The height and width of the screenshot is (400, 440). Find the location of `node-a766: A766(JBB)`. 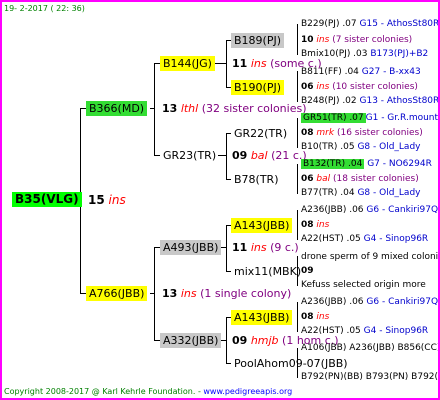

node-a766: A766(JBB) is located at coordinates (117, 293).